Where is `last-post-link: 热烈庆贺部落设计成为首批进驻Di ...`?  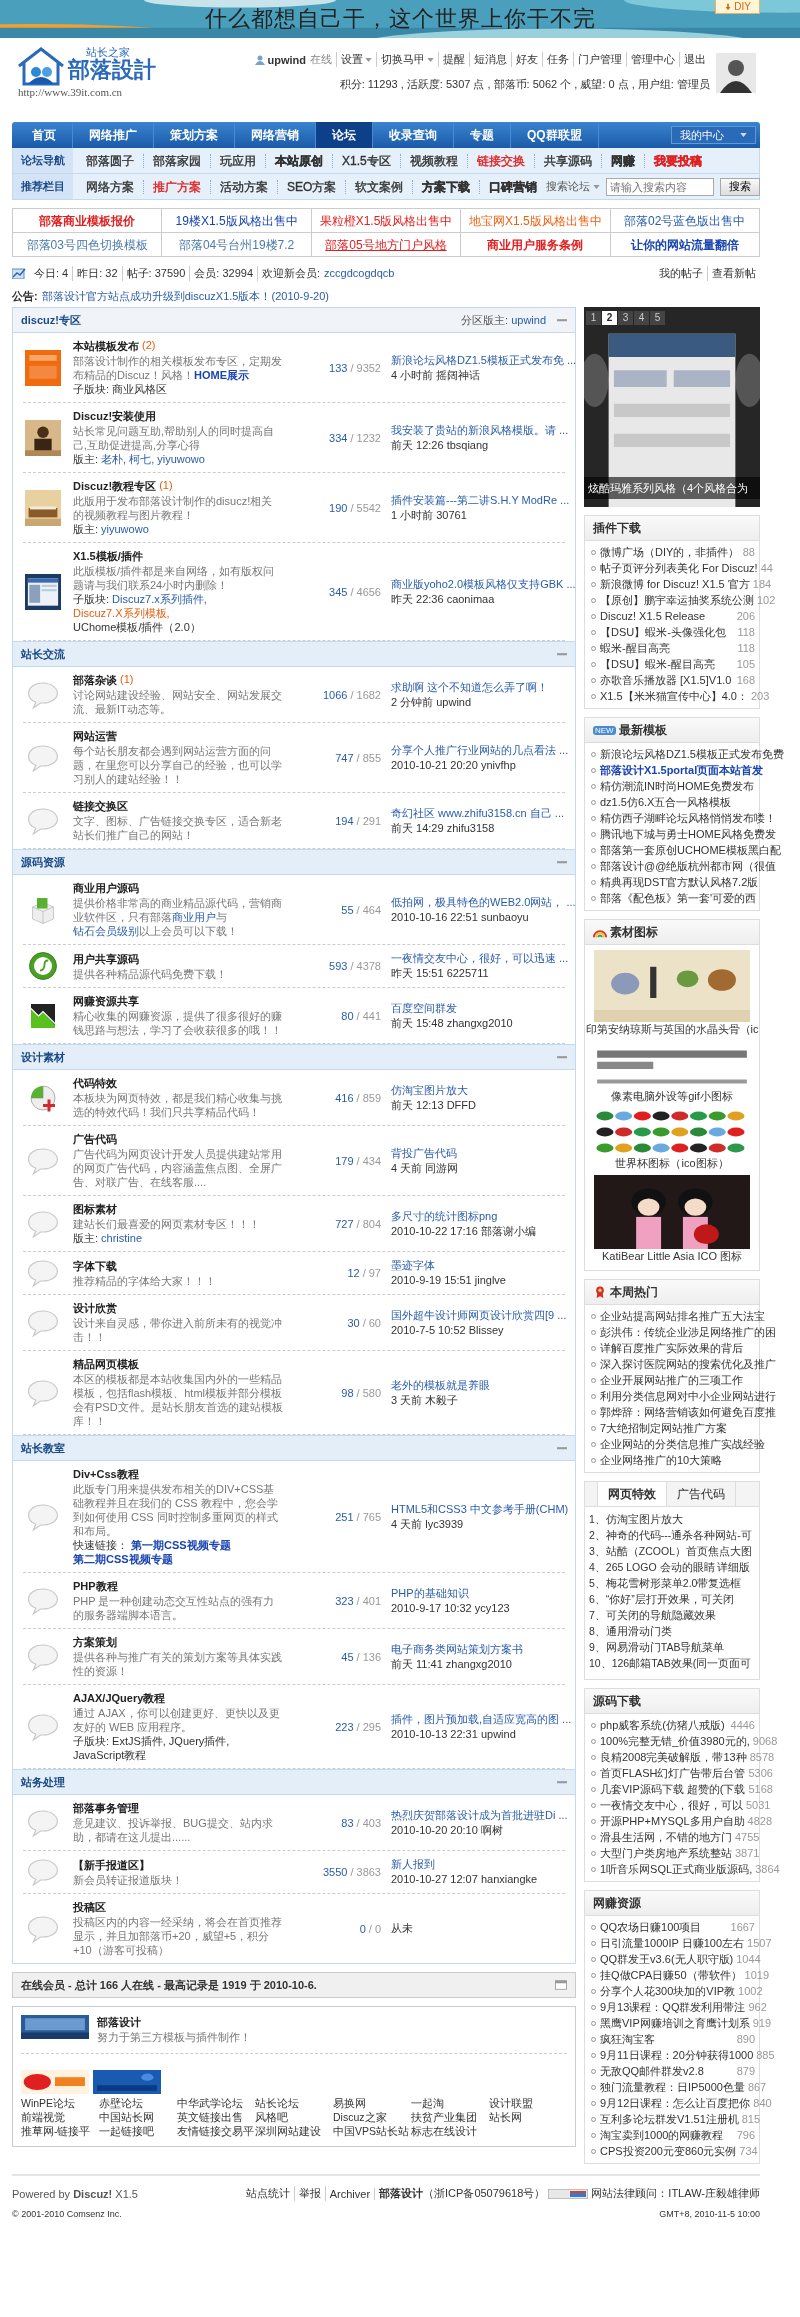
last-post-link: 热烈庆贺部落设计成为首批进驻Di ... is located at coordinates (479, 1815).